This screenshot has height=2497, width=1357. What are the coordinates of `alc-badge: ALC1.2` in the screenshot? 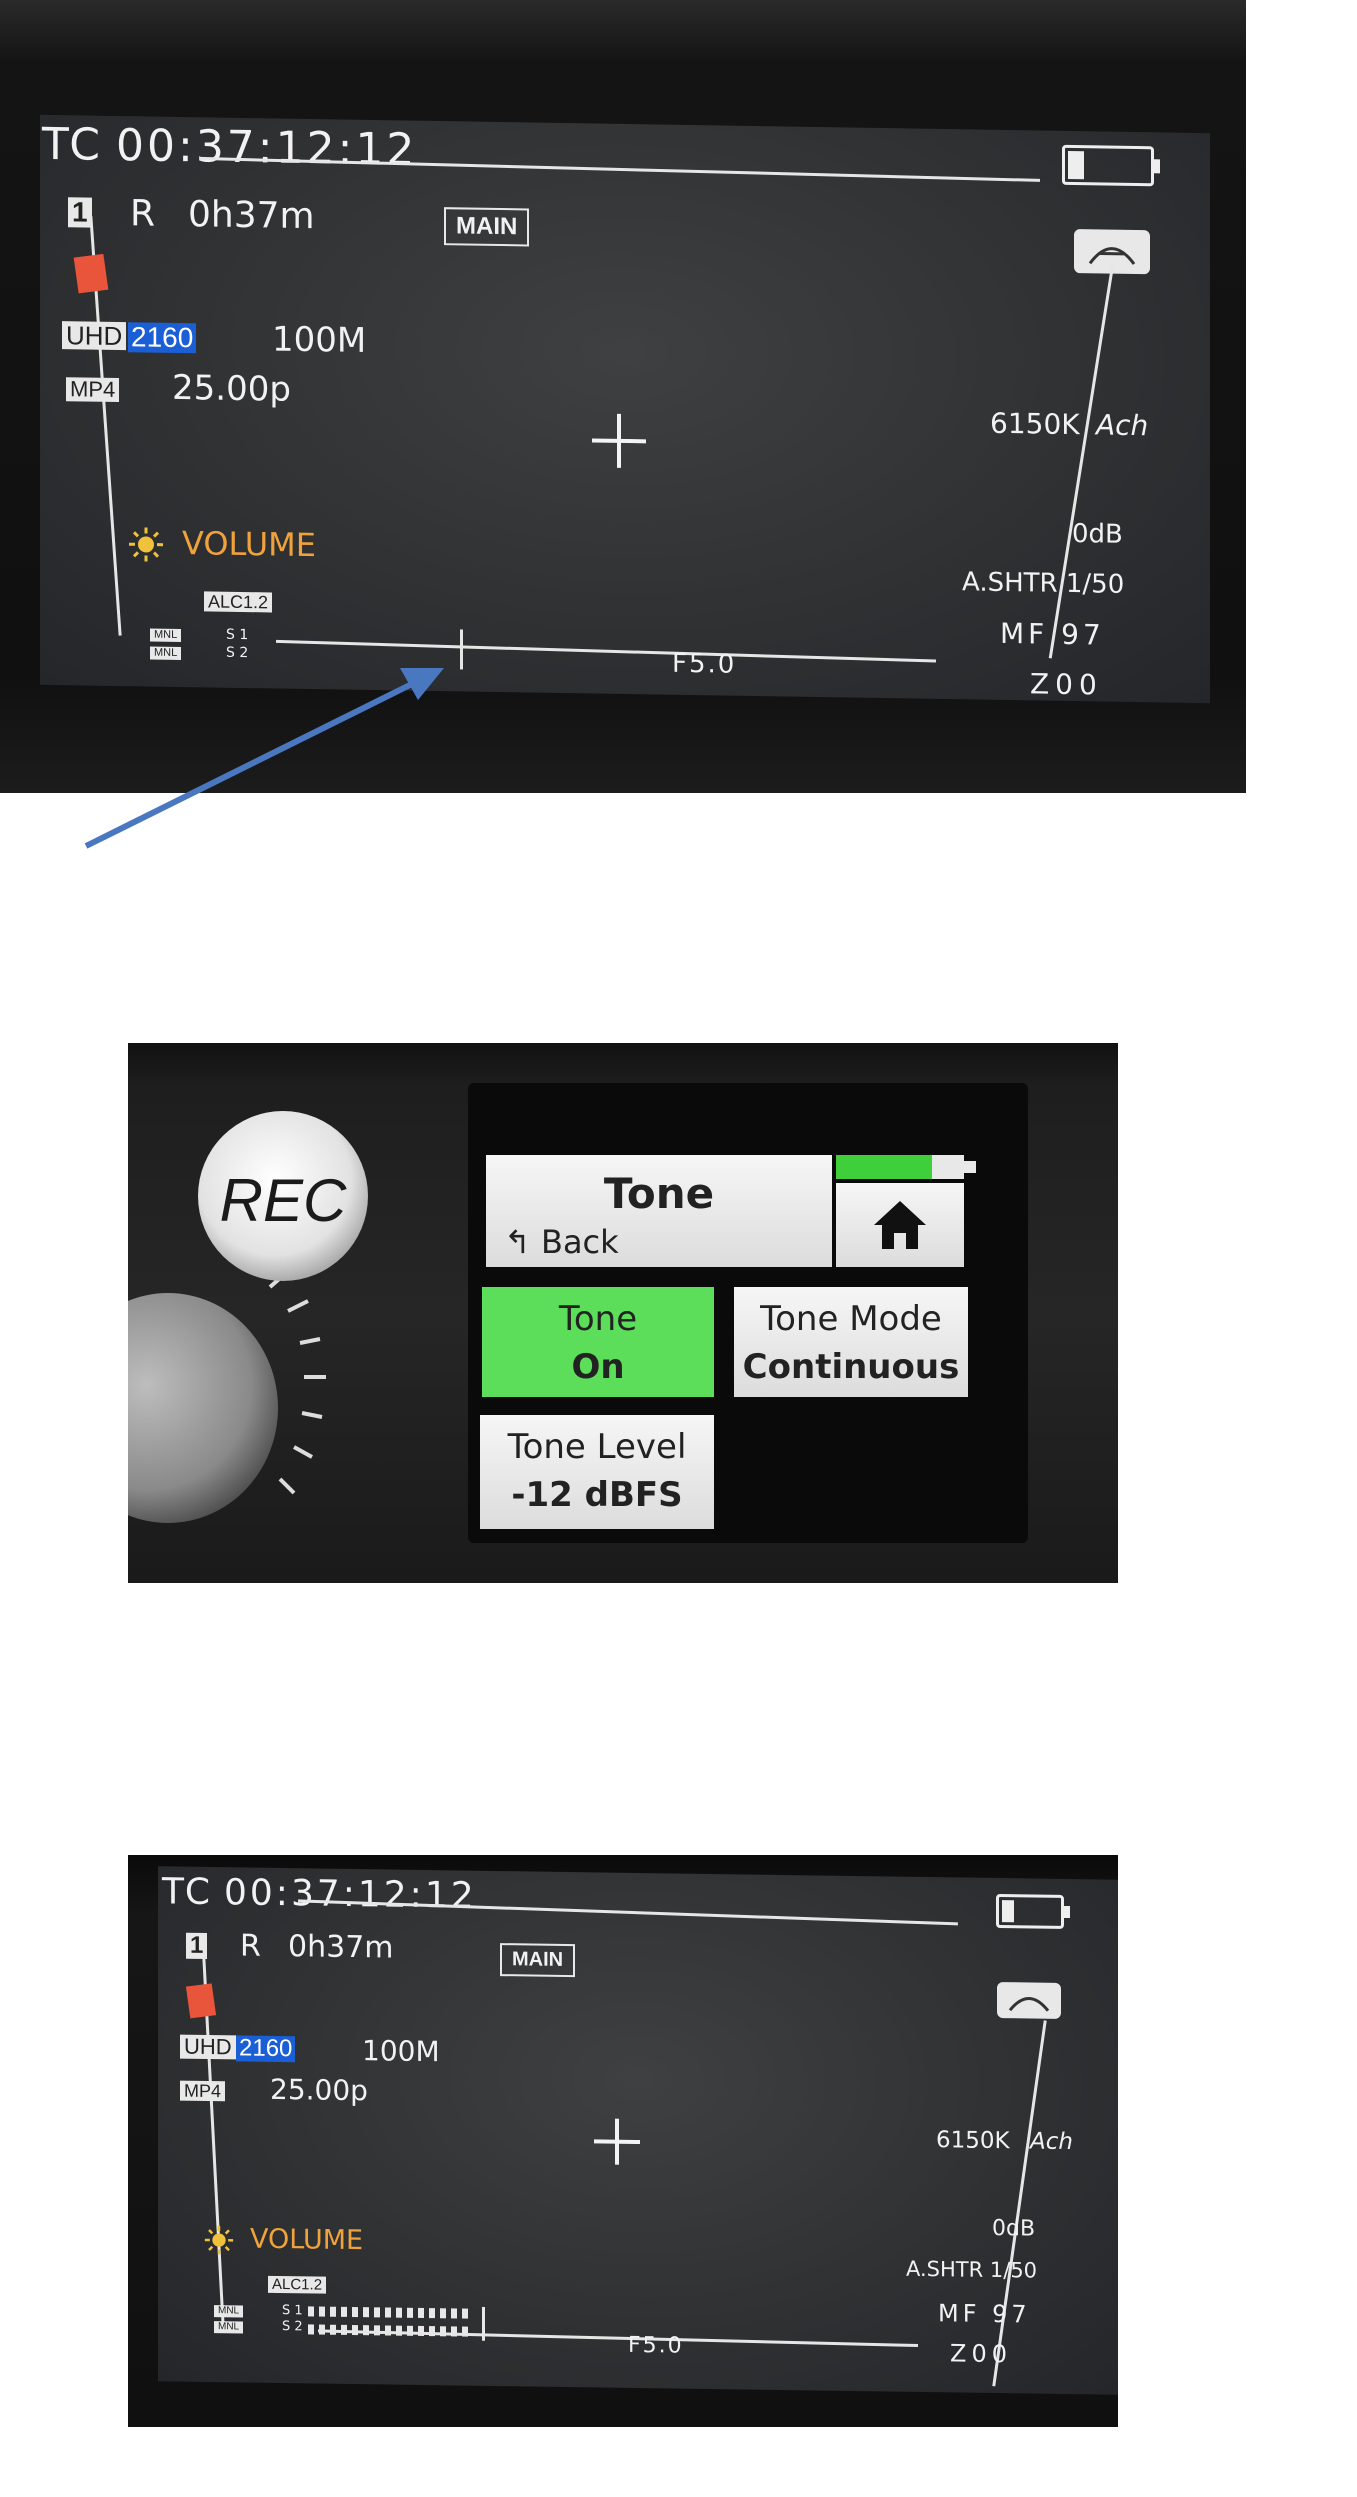 It's located at (297, 2284).